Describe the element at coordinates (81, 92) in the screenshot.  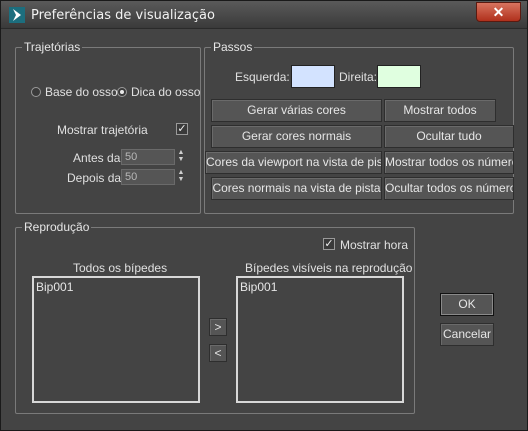
I see `radio-base-label: Base do osso` at that location.